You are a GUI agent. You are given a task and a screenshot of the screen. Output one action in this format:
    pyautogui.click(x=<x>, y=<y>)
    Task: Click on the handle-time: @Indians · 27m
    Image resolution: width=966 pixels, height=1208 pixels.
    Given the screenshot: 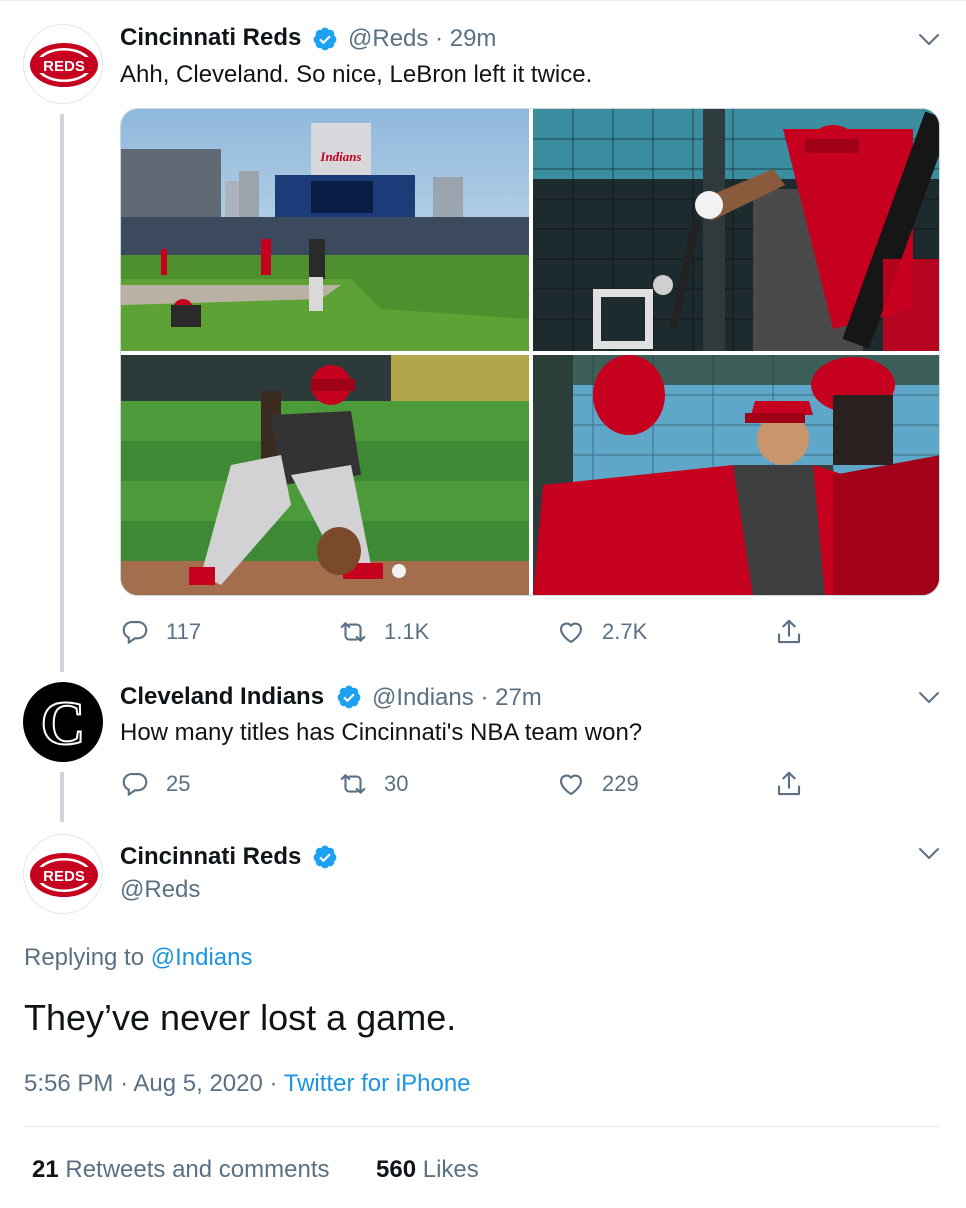 What is the action you would take?
    pyautogui.click(x=457, y=698)
    